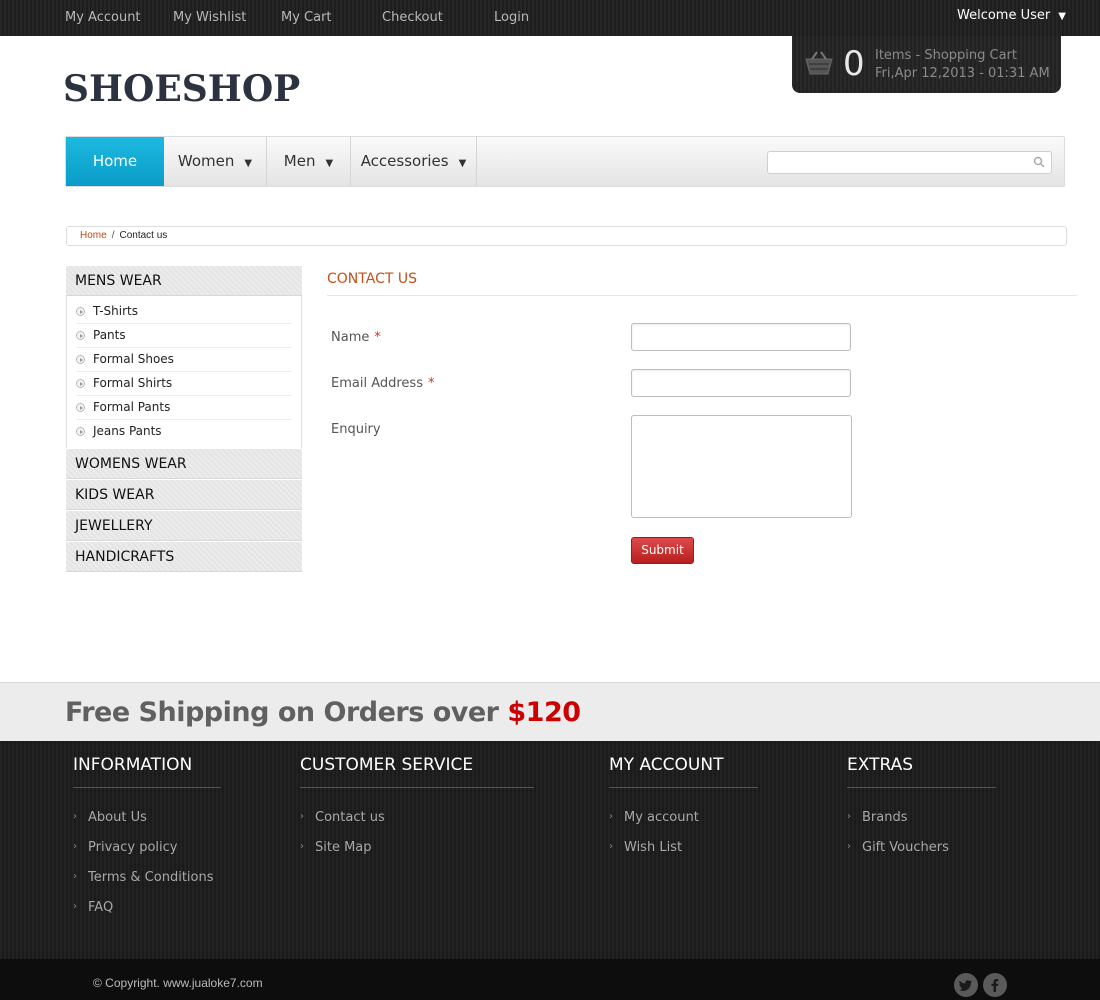 The image size is (1100, 1000). Describe the element at coordinates (417, 825) in the screenshot. I see `footer-link: › Contact us` at that location.